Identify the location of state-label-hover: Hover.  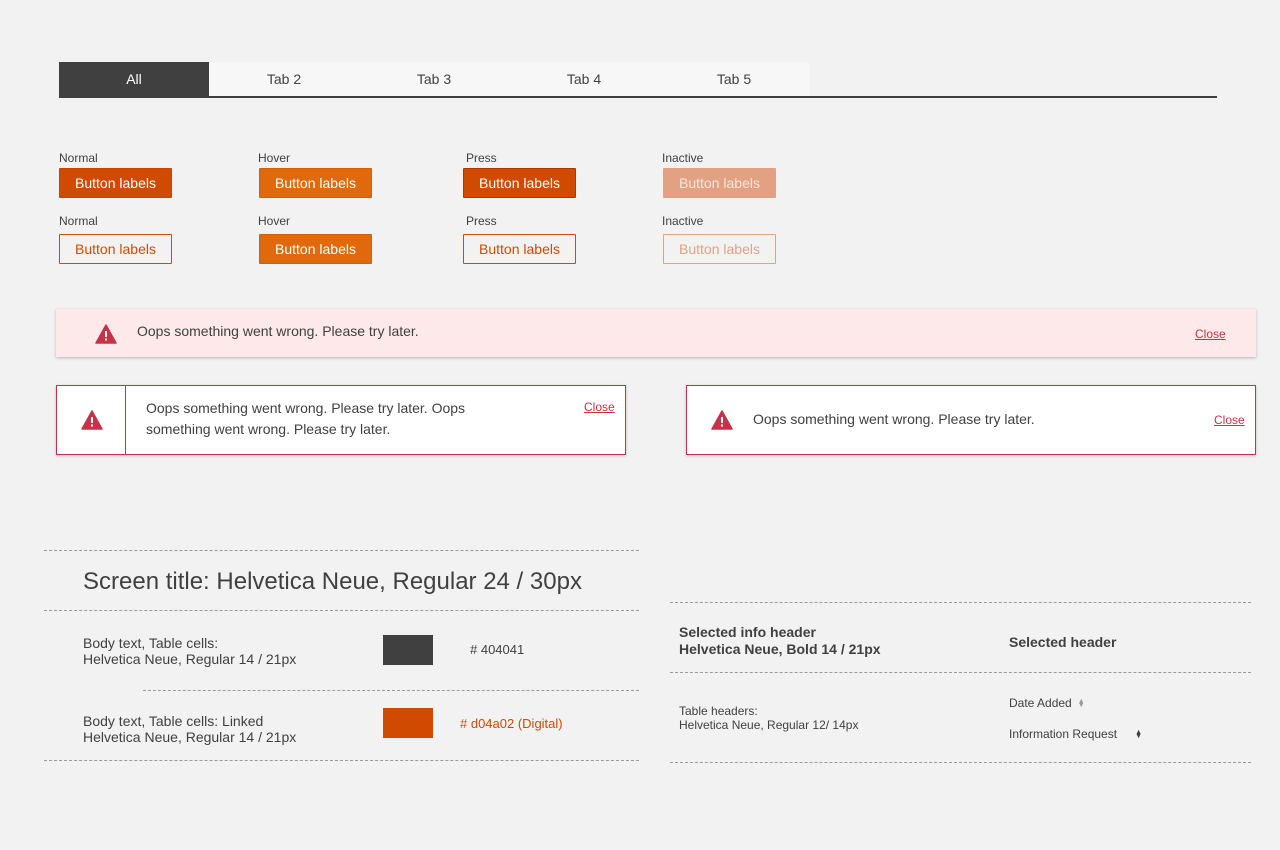
(274, 158).